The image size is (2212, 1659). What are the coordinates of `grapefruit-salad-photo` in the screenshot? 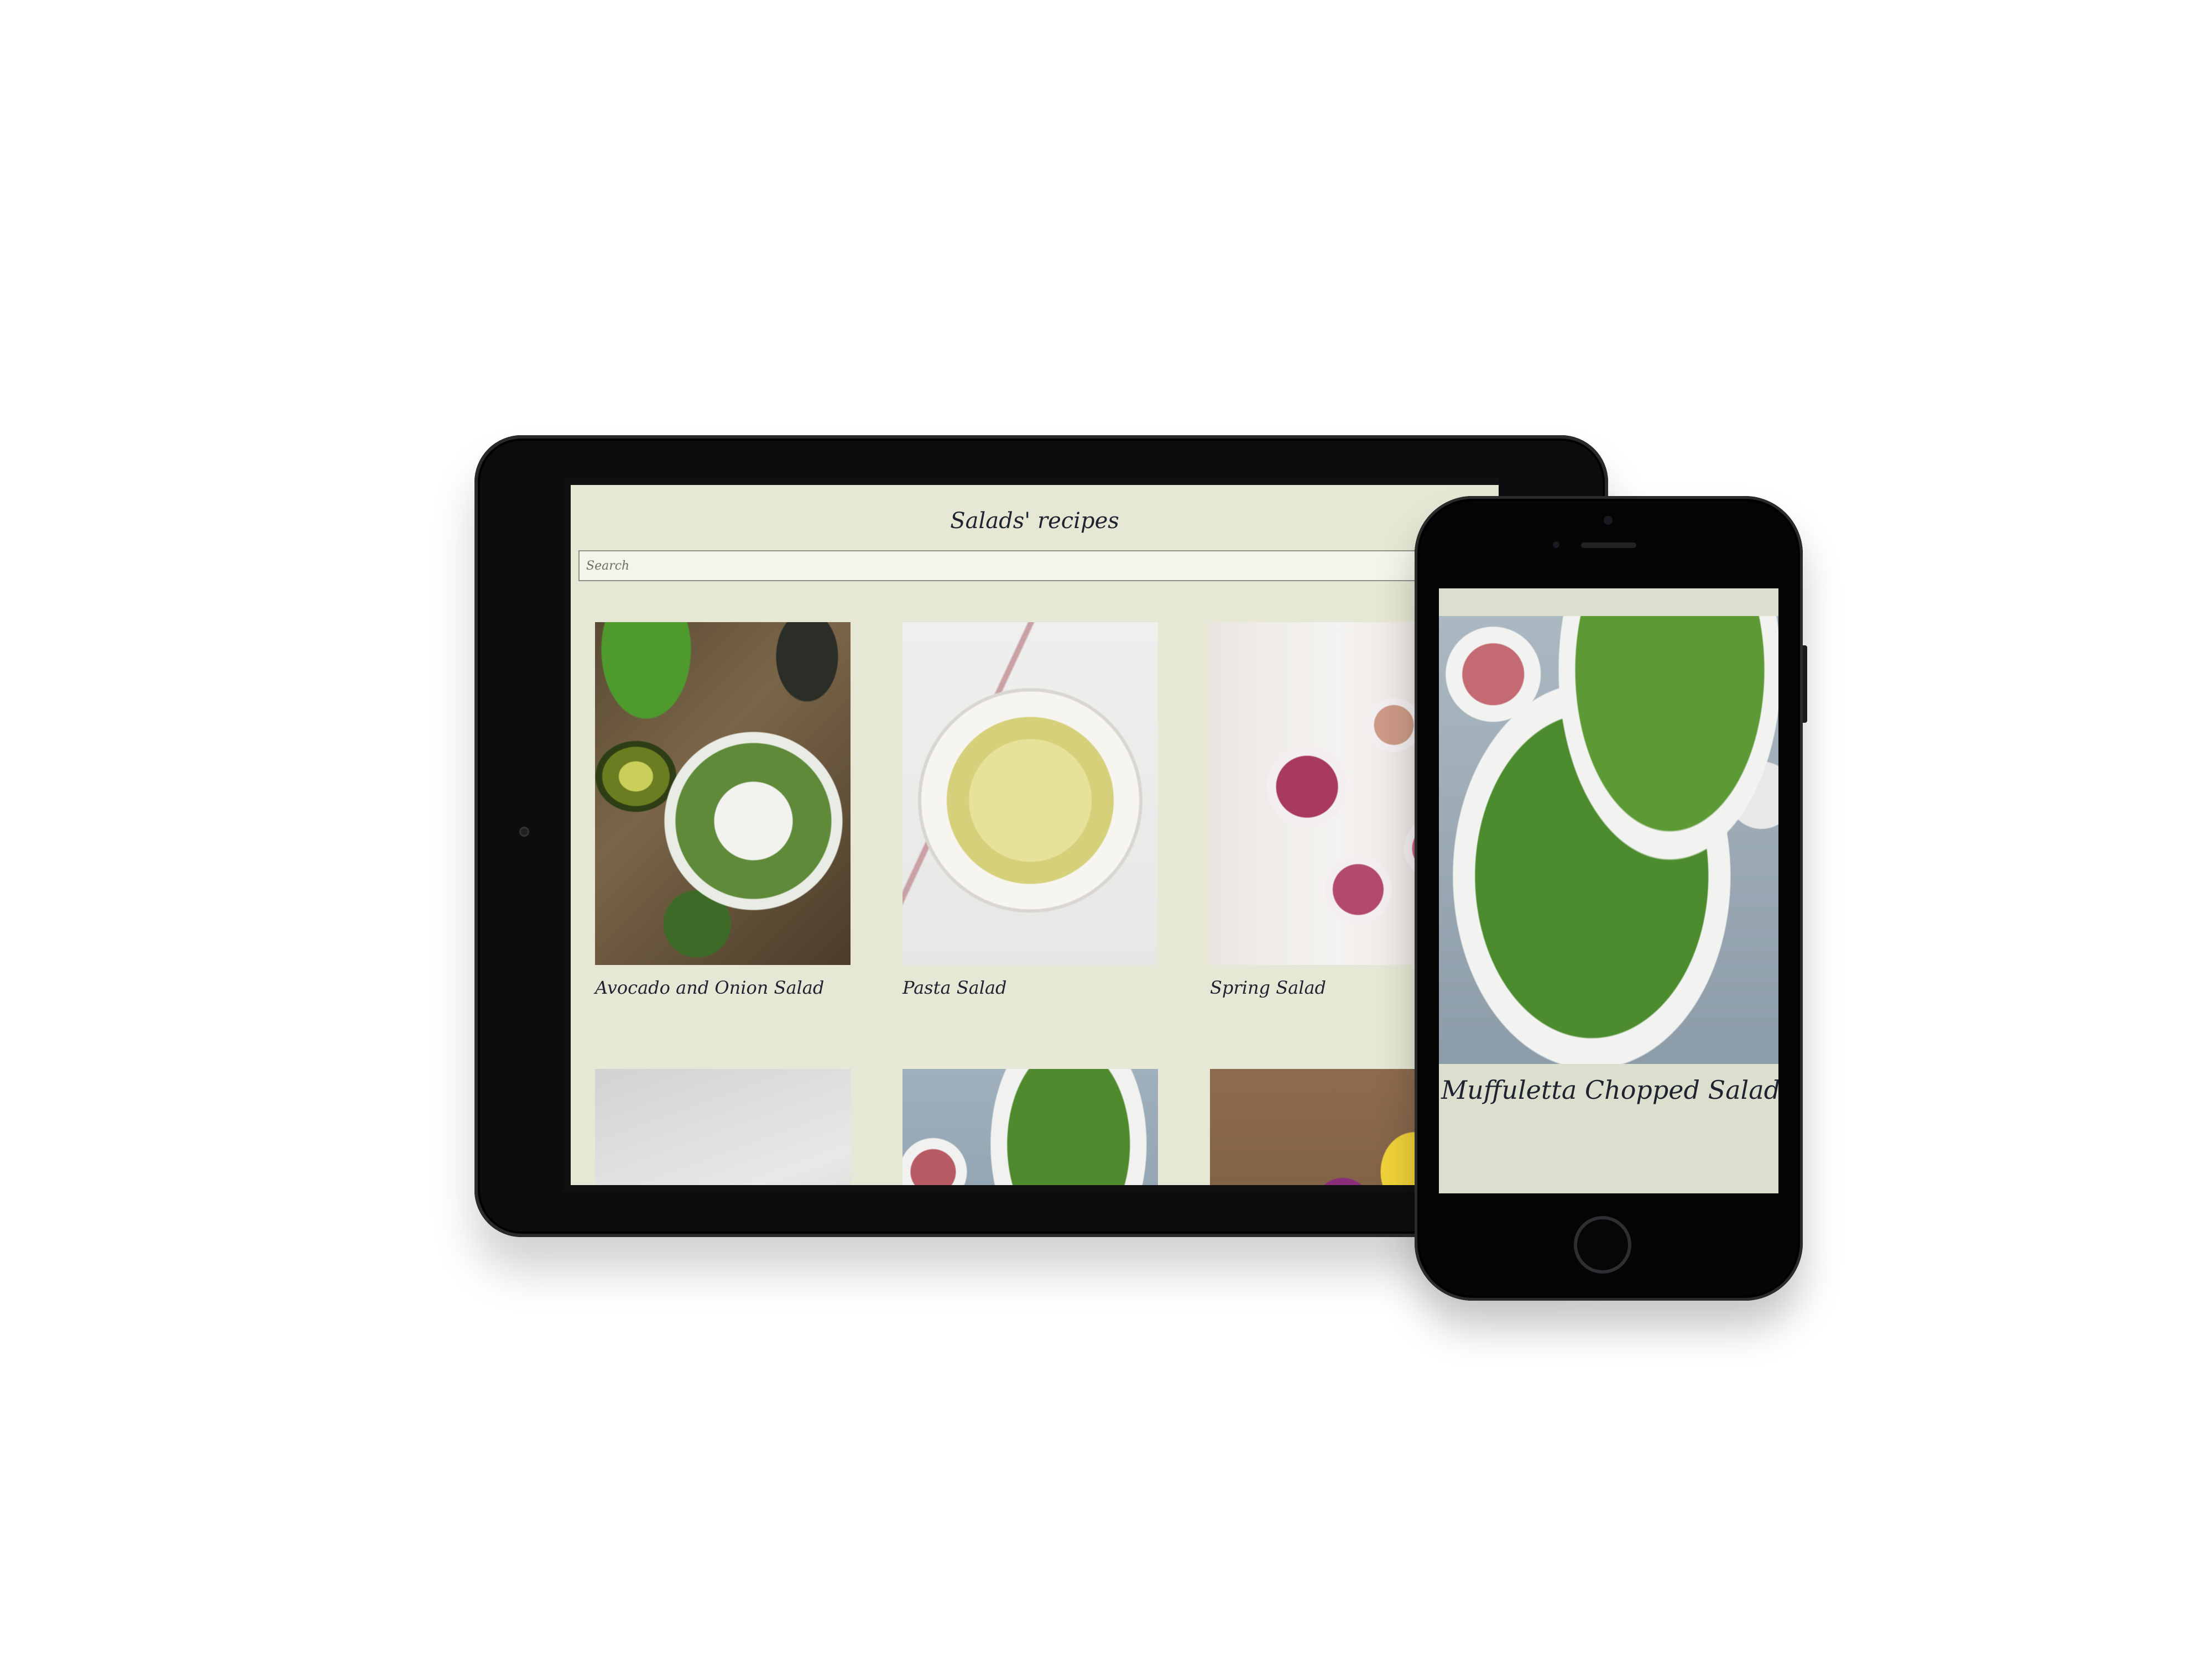 It's located at (723, 1127).